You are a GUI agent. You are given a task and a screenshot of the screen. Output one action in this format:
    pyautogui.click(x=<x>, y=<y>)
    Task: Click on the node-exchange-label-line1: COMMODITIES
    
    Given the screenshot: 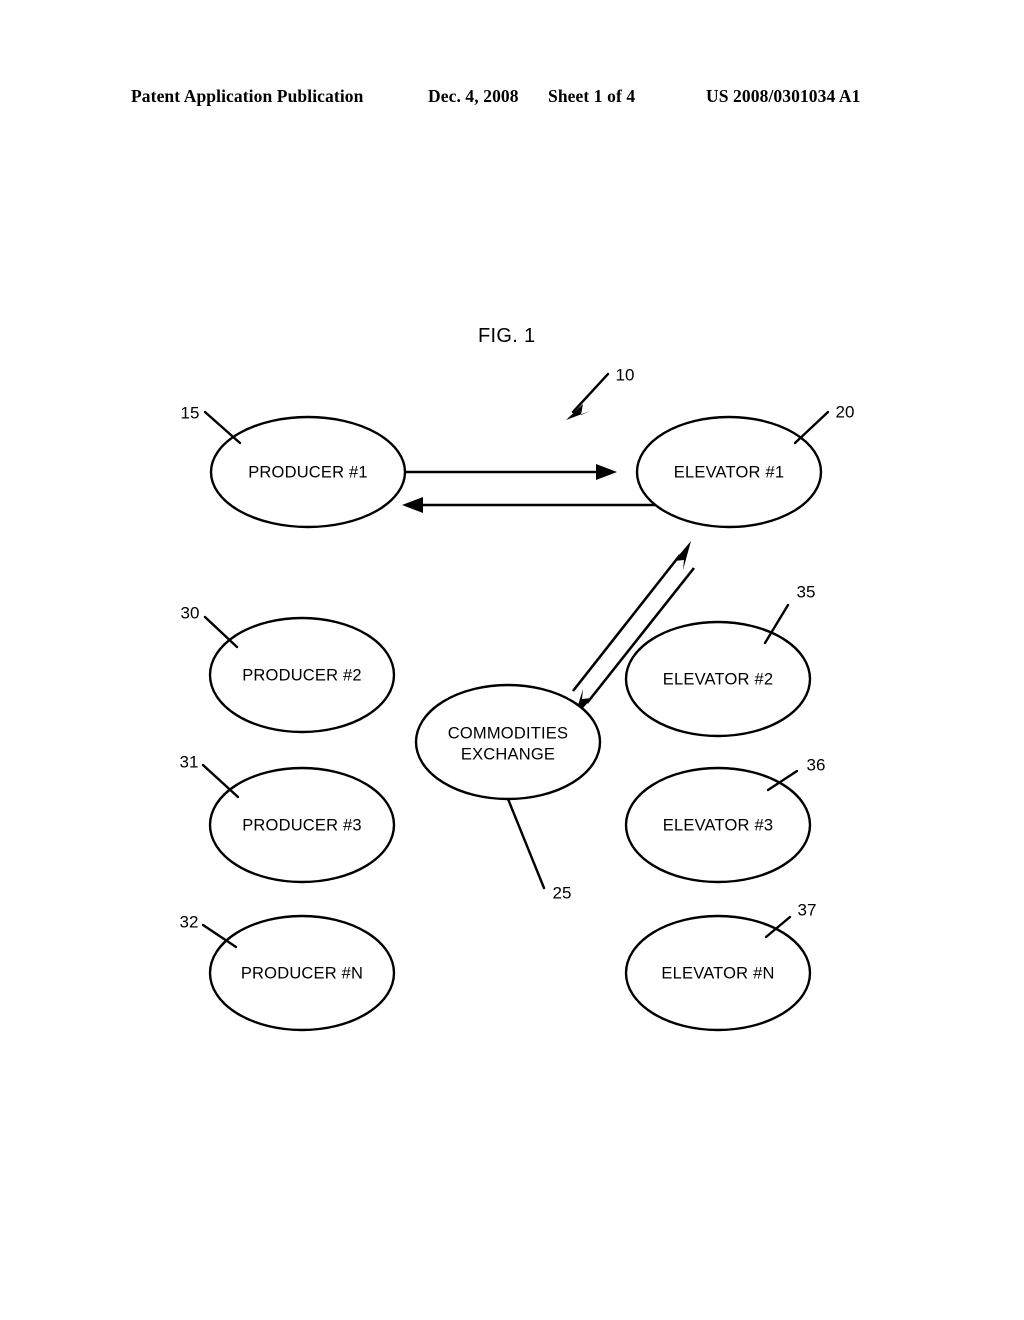 What is the action you would take?
    pyautogui.click(x=508, y=733)
    